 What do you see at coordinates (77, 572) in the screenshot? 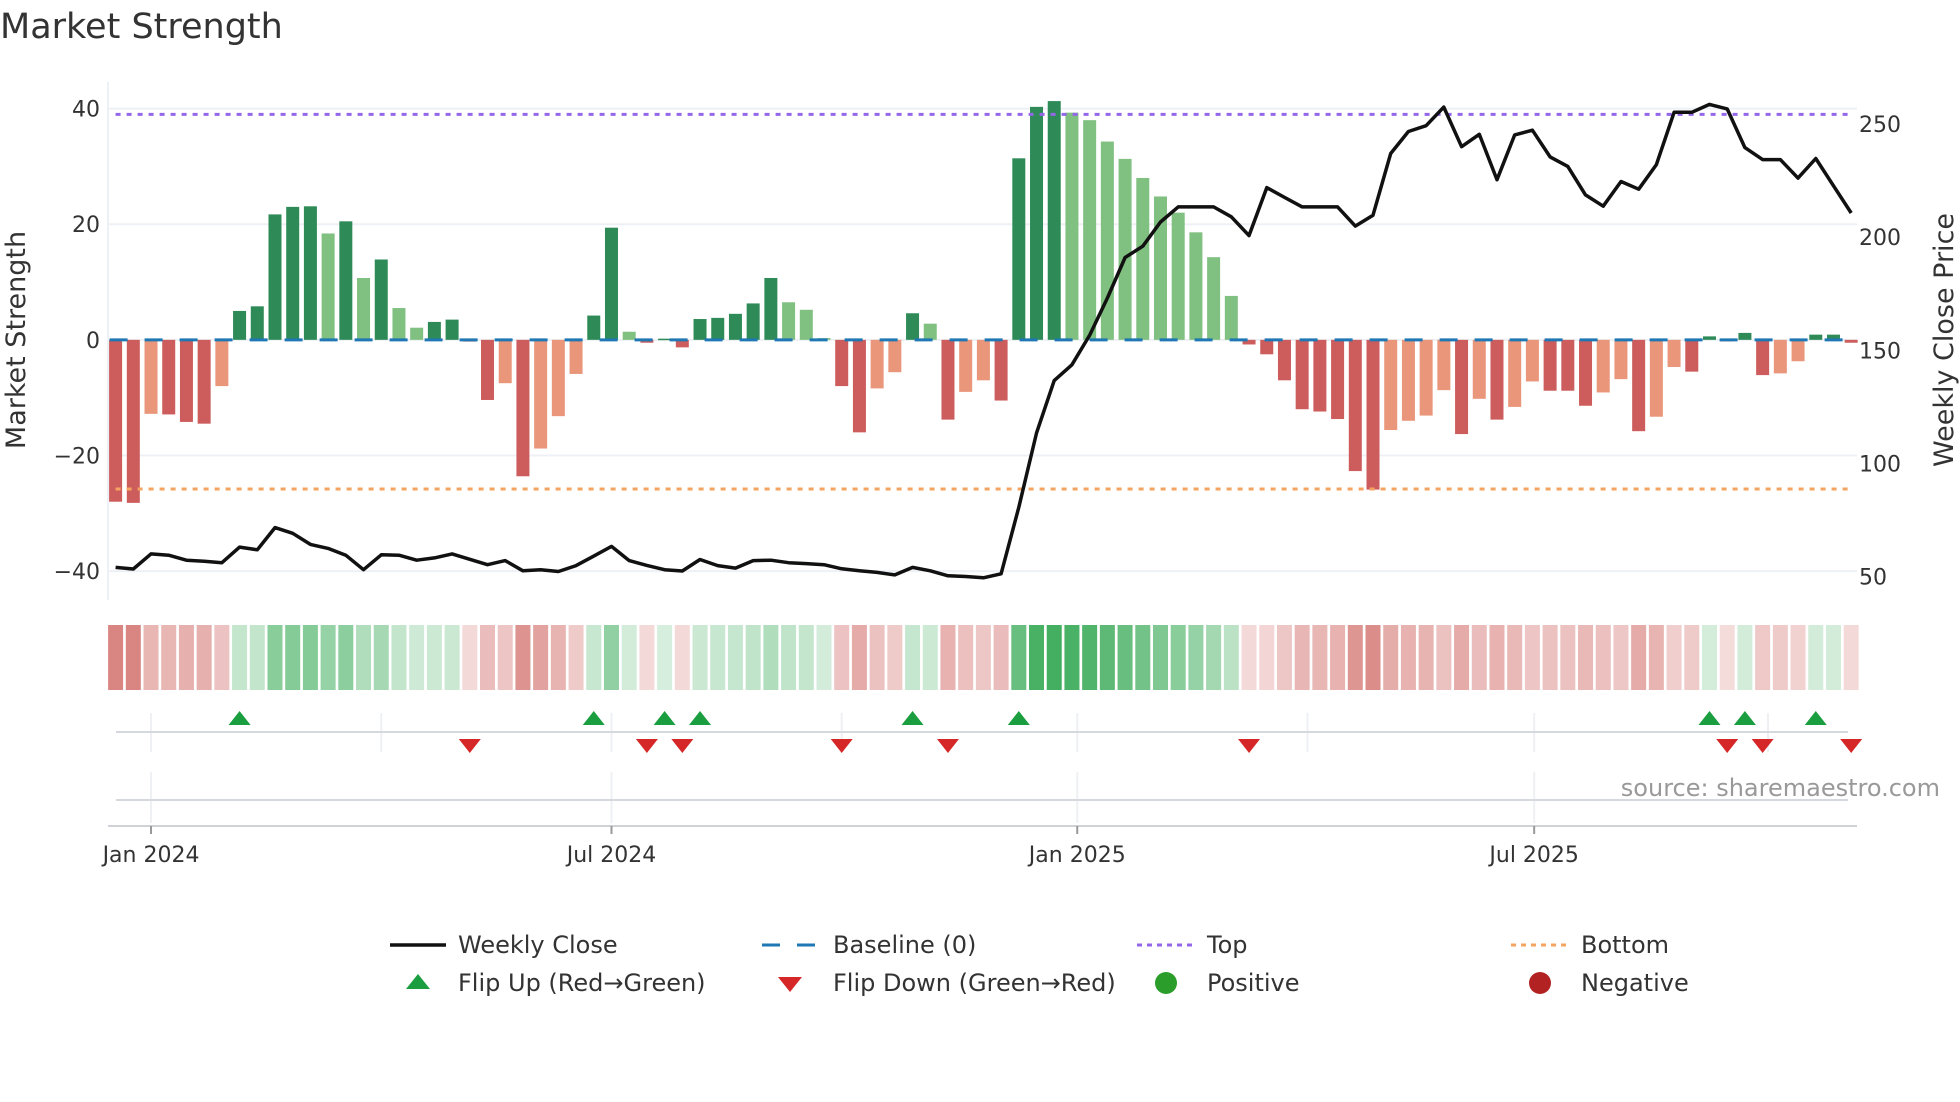
I see `y-tick-label: −40` at bounding box center [77, 572].